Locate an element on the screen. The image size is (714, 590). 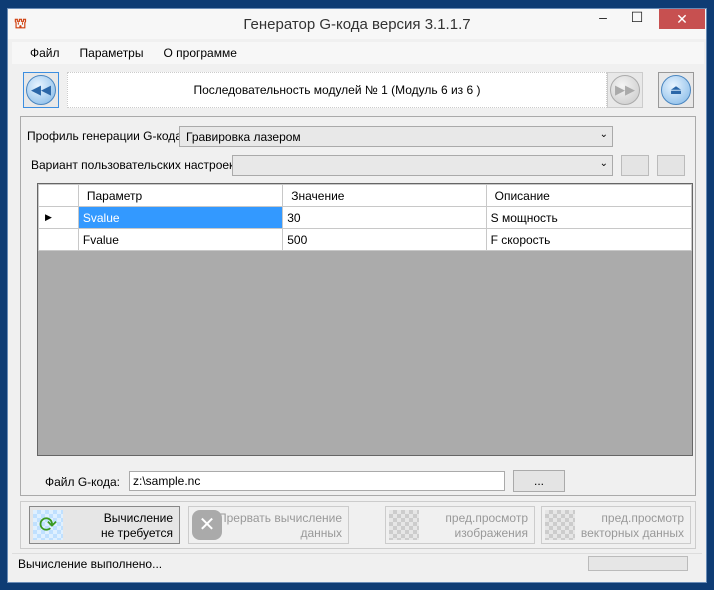
column-parameter: Параметр is located at coordinates (180, 195).